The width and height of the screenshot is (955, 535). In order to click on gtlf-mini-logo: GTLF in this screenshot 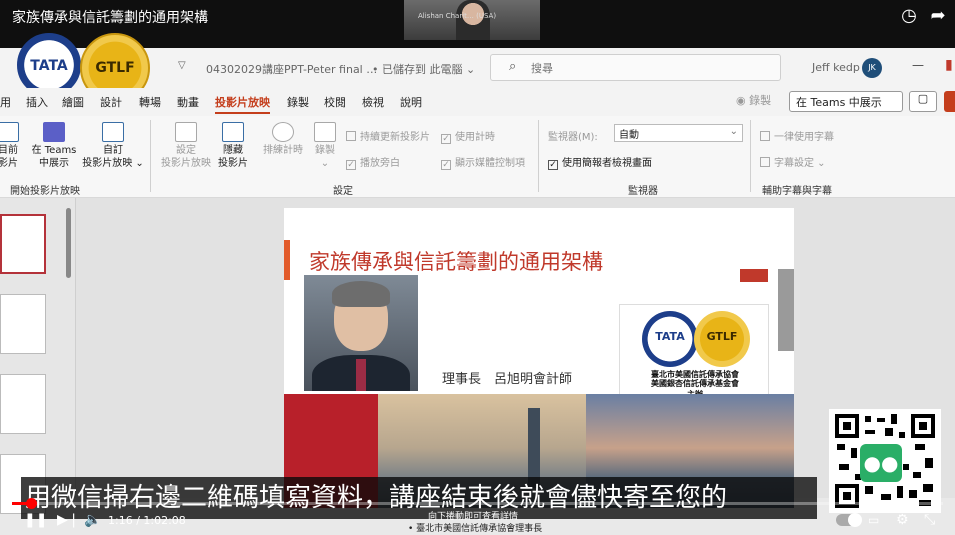, I will do `click(722, 339)`.